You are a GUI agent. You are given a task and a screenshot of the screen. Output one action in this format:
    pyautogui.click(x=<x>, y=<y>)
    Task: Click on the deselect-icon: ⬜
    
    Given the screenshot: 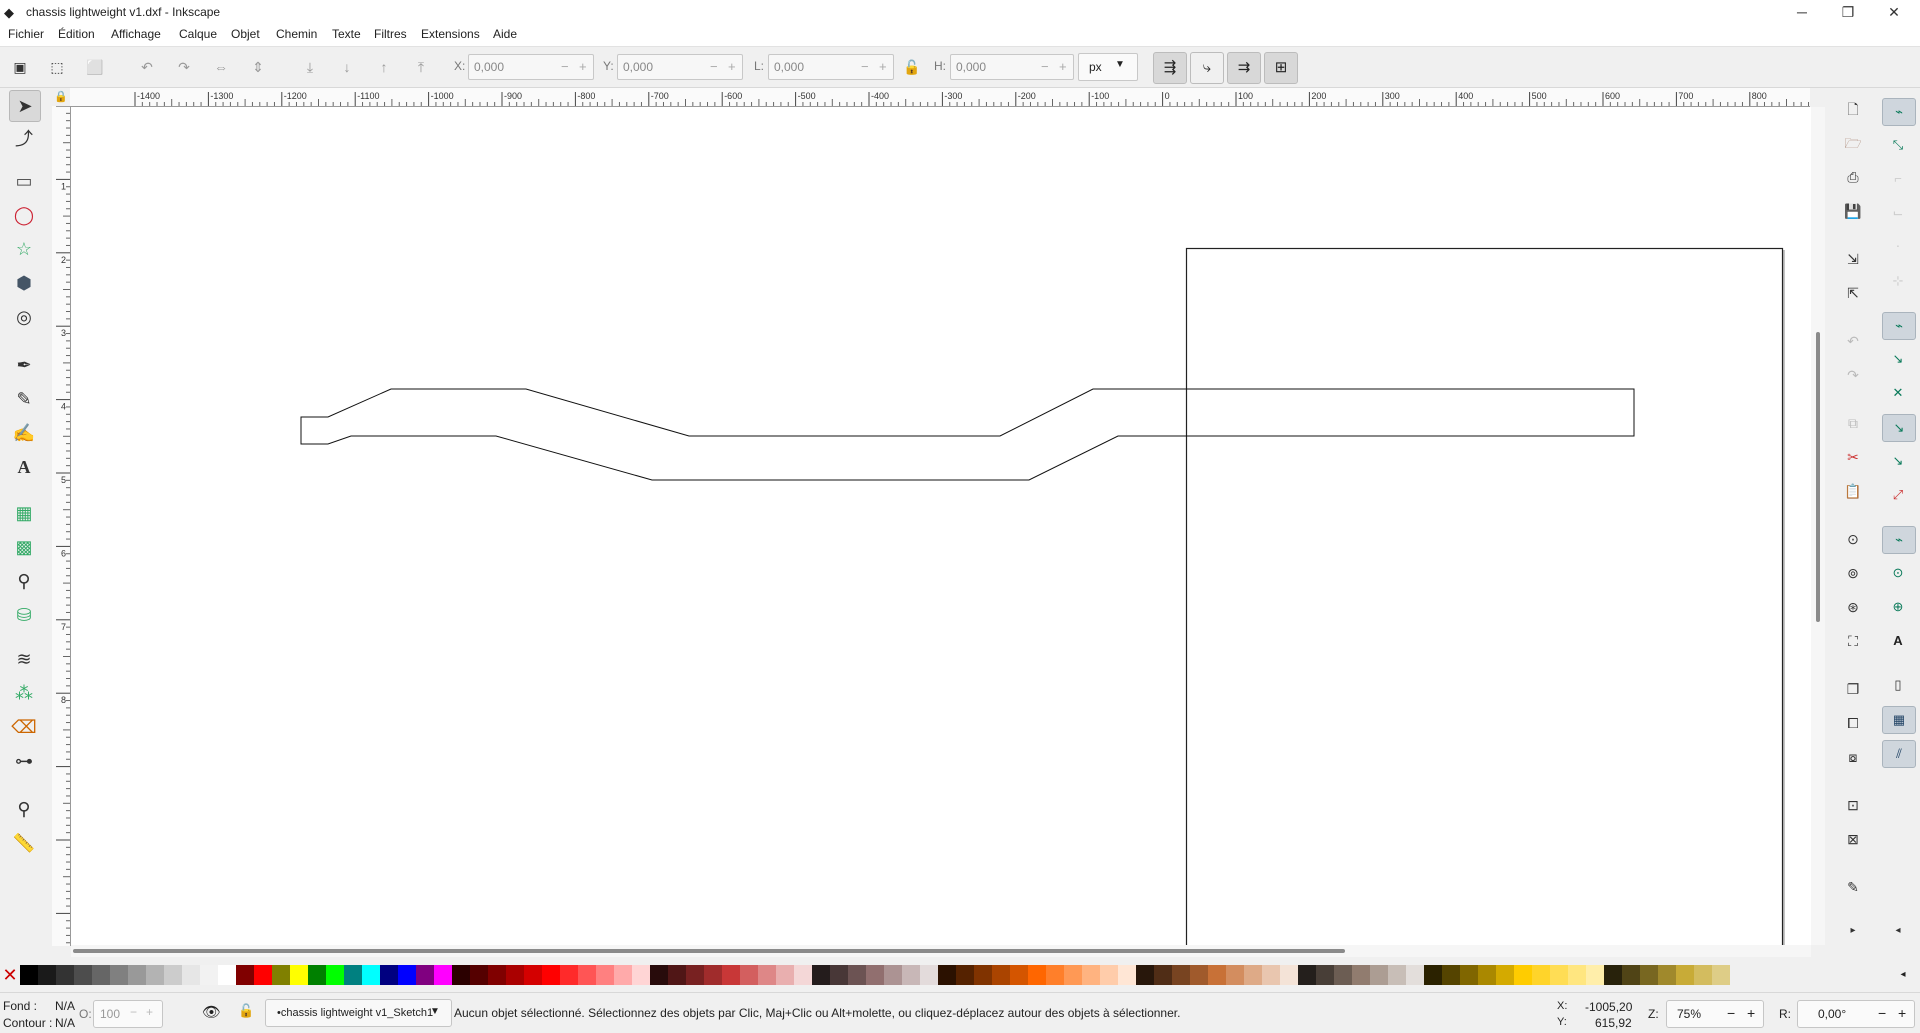 What is the action you would take?
    pyautogui.click(x=95, y=67)
    